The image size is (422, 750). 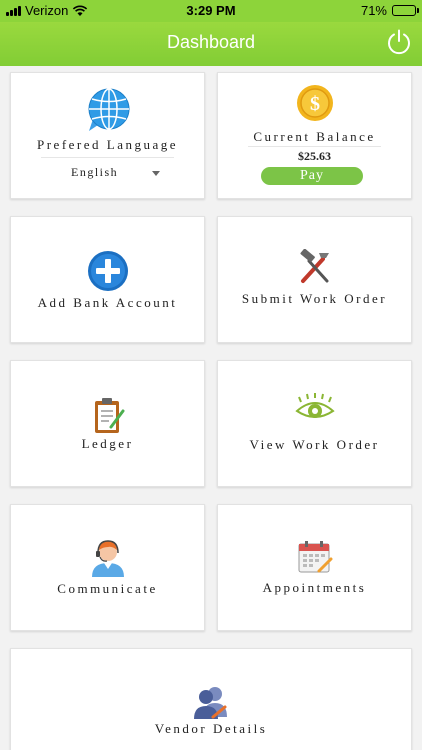 I want to click on appointments-tile: Appointments, so click(x=314, y=567).